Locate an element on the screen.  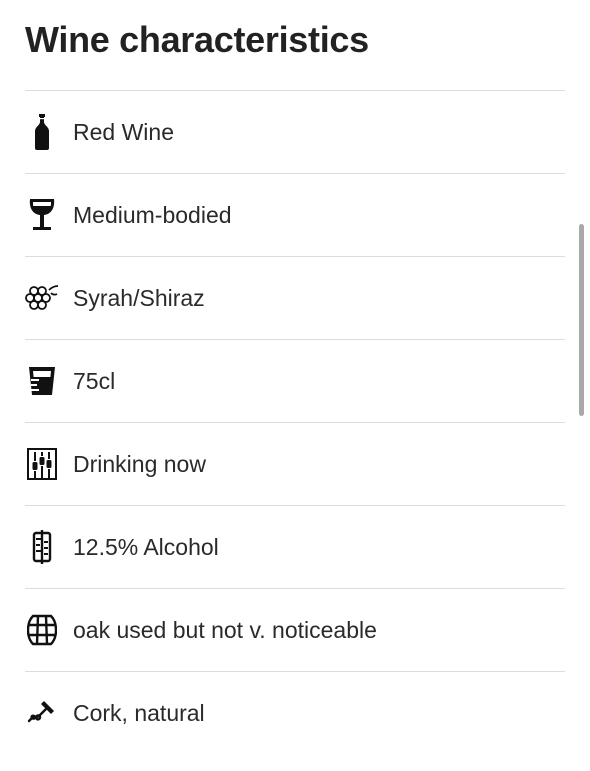
list-item: Syrah/Shiraz is located at coordinates (295, 297).